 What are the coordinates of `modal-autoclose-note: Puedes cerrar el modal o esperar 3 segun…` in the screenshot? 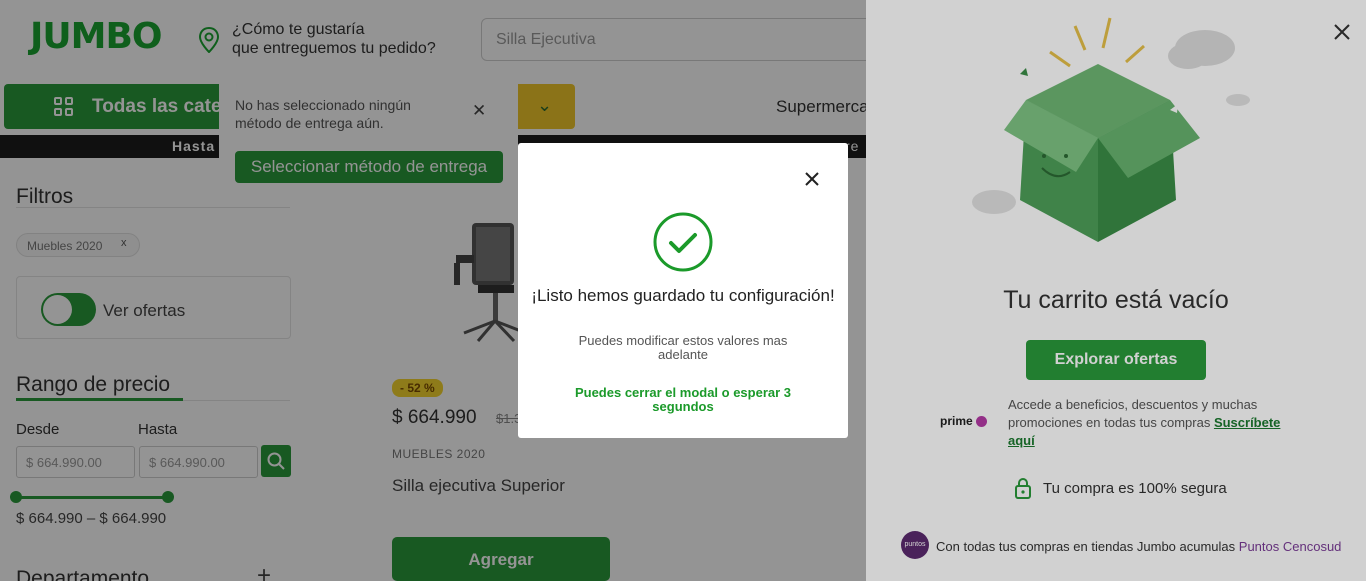 It's located at (683, 399).